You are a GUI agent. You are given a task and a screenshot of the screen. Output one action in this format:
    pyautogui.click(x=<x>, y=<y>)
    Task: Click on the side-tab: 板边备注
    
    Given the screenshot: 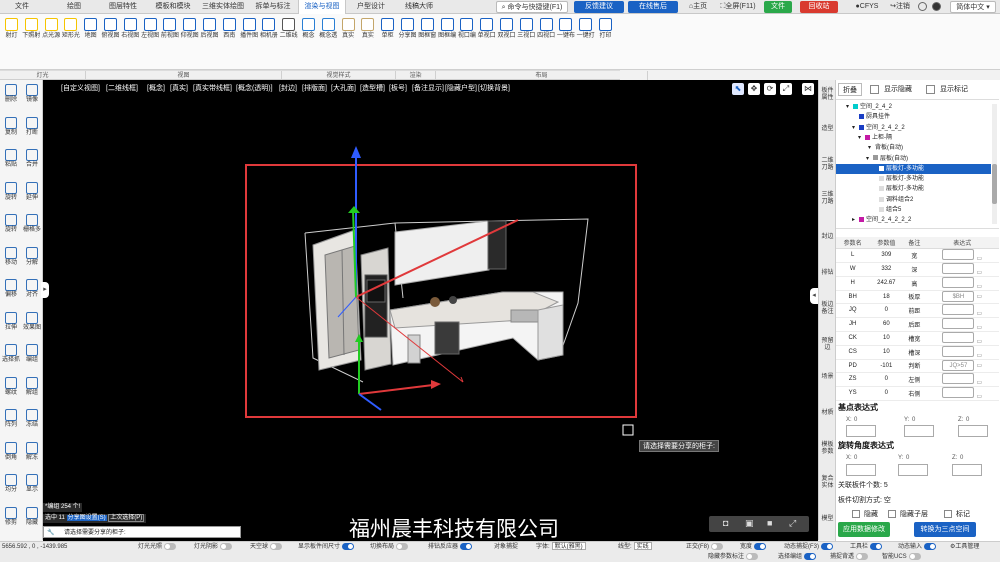 What is the action you would take?
    pyautogui.click(x=827, y=309)
    